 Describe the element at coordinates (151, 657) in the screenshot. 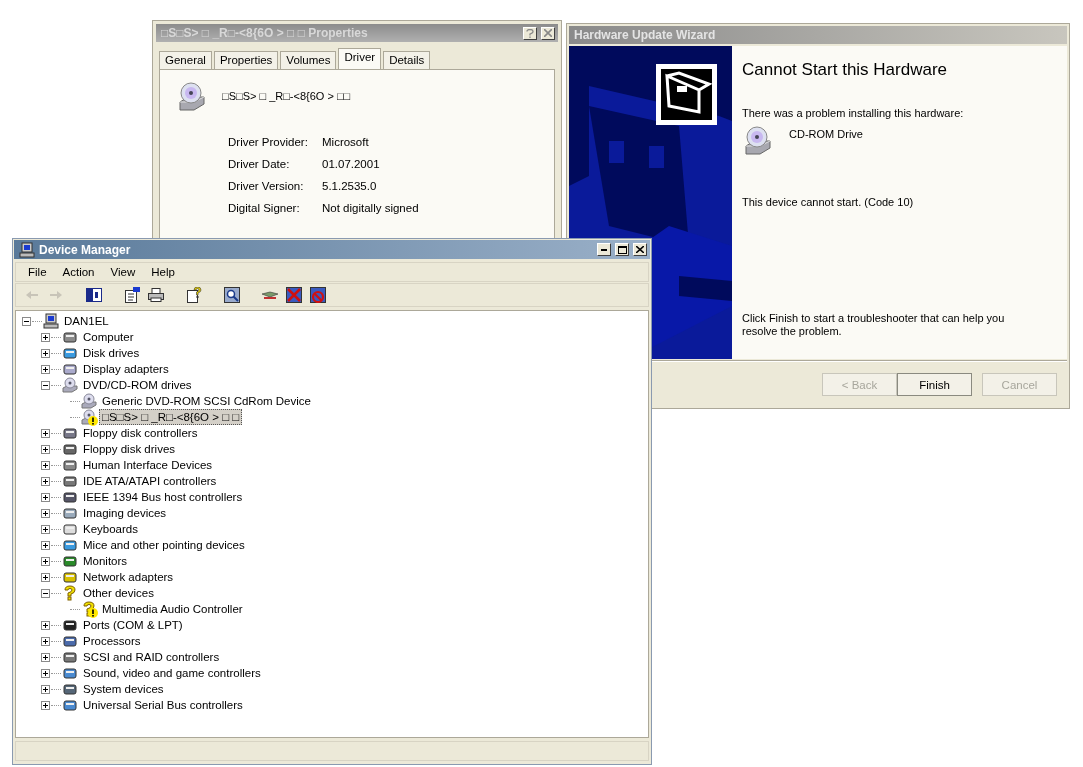

I see `tree-item: SCSI and RAID controllers` at that location.